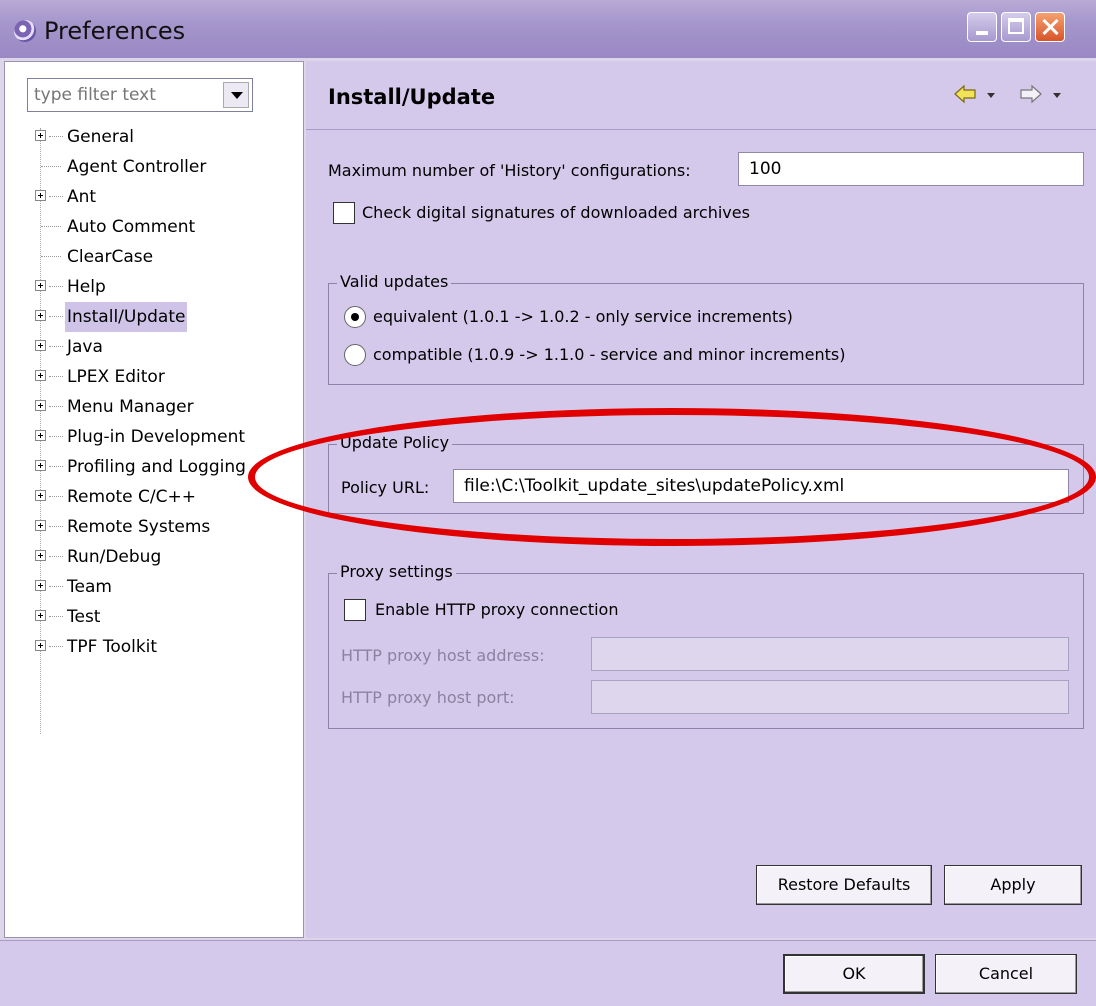 Image resolution: width=1096 pixels, height=1006 pixels. I want to click on tree-item-label: Install/Update, so click(126, 317).